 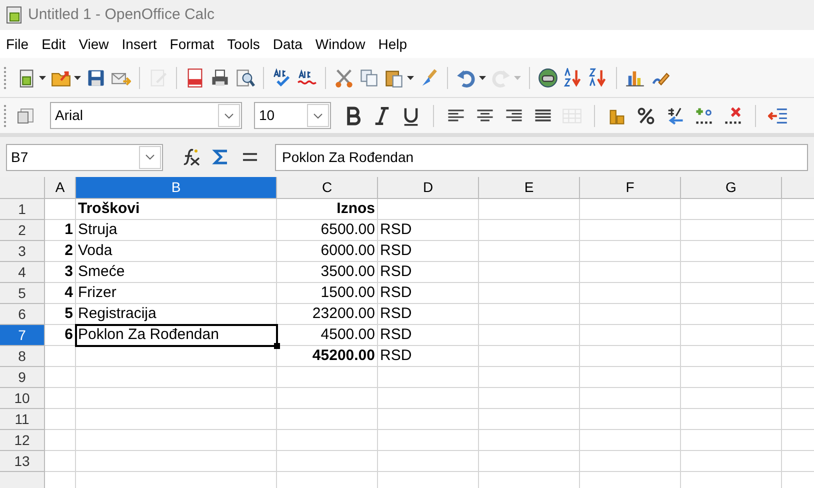 I want to click on add-decimal-icon, so click(x=704, y=116).